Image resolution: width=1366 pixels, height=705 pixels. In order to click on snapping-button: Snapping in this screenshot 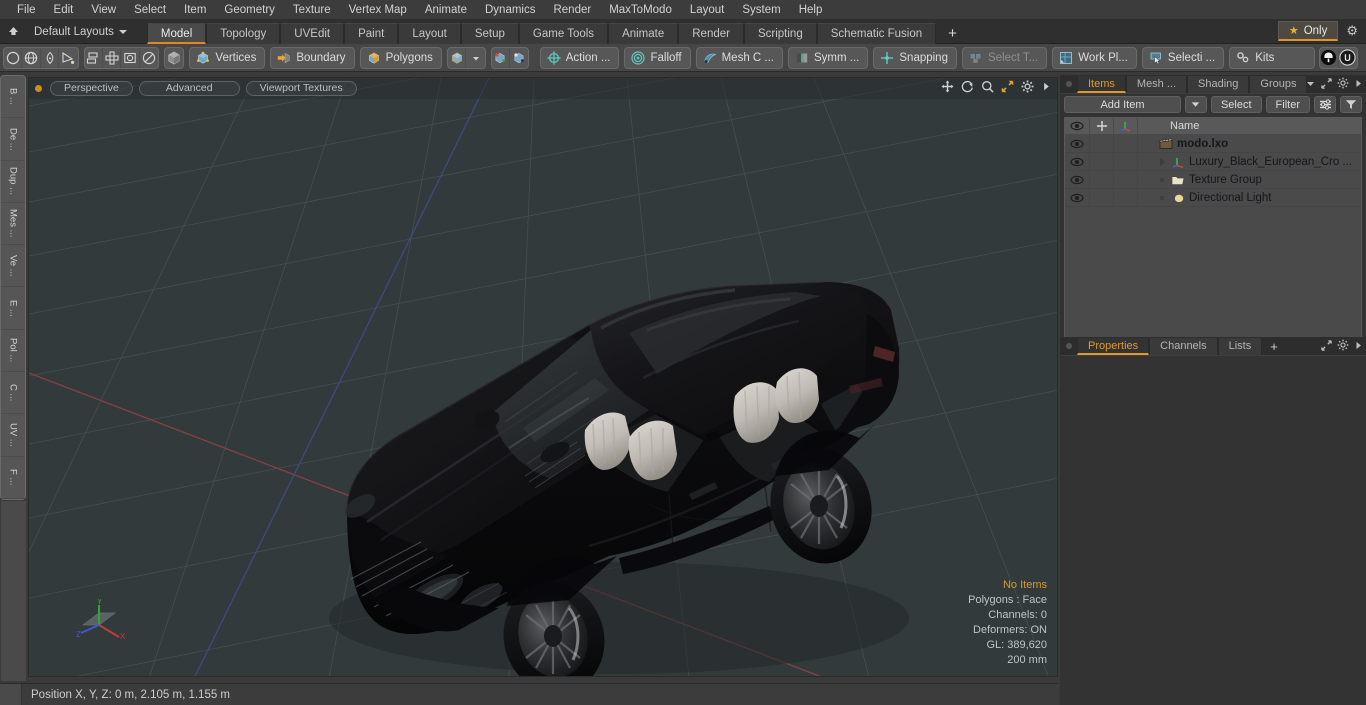, I will do `click(915, 57)`.